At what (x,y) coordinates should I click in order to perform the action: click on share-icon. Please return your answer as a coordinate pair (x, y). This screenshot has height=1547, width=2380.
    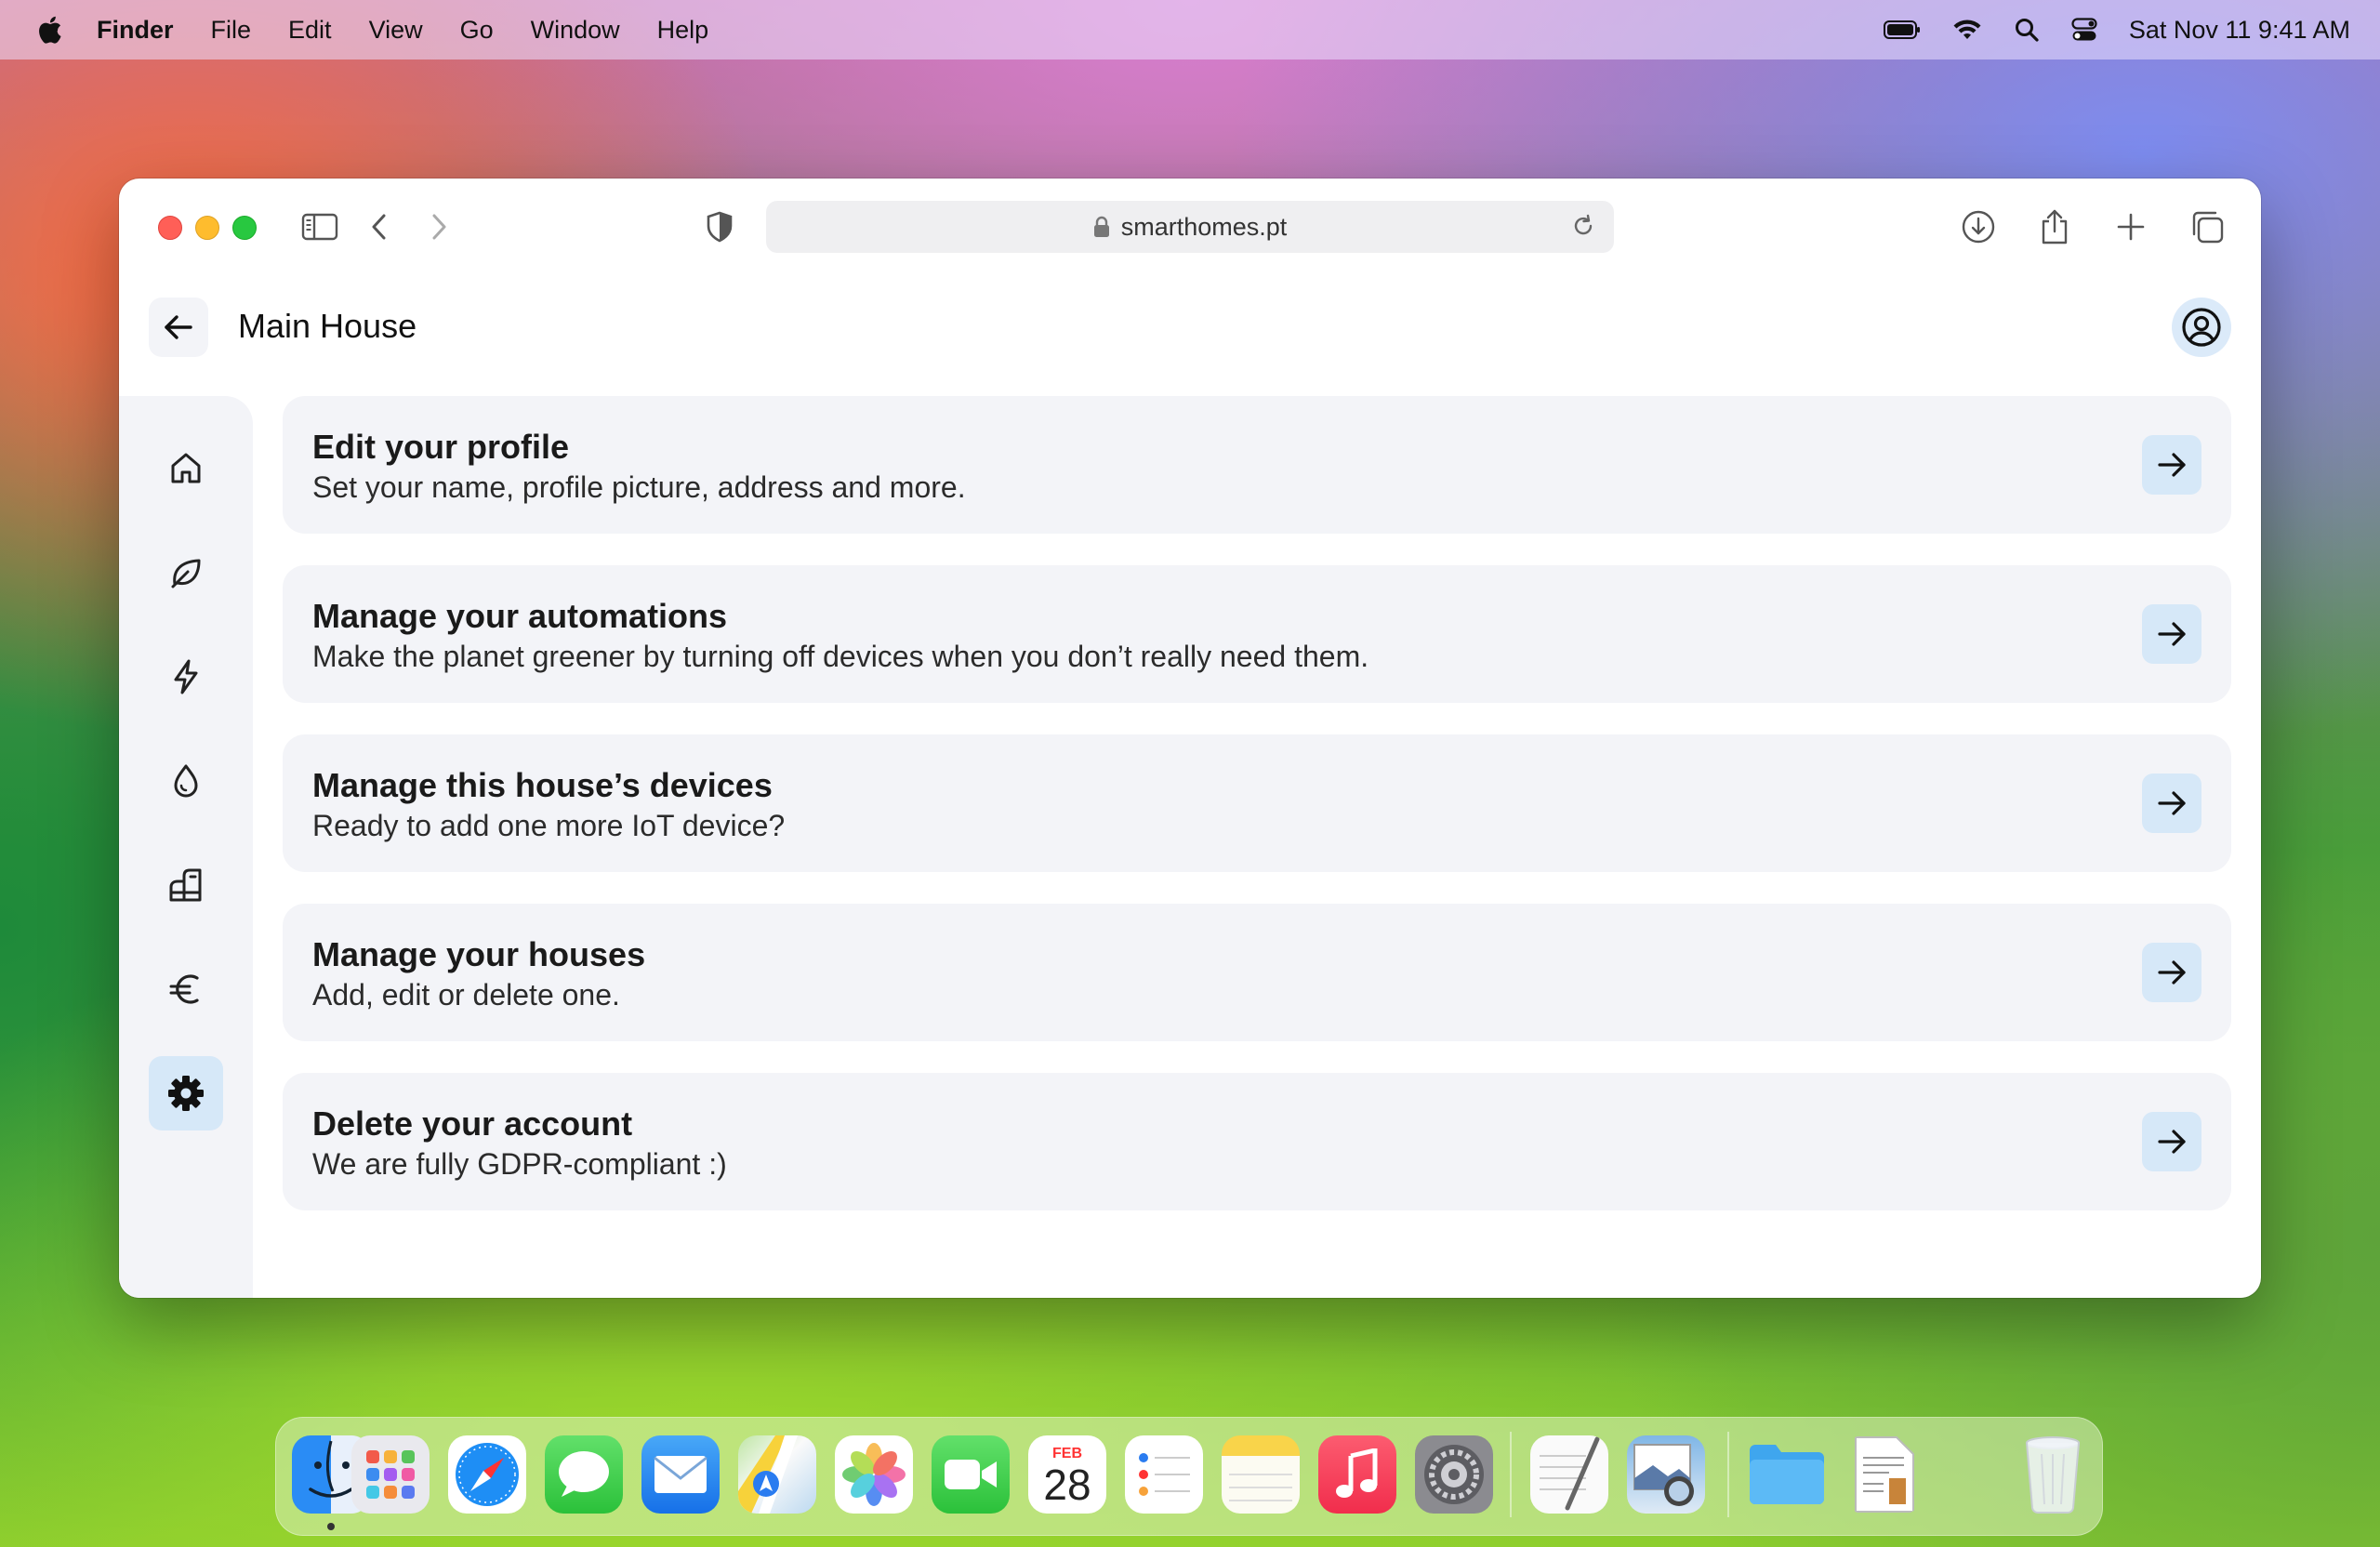
    Looking at the image, I should click on (2054, 226).